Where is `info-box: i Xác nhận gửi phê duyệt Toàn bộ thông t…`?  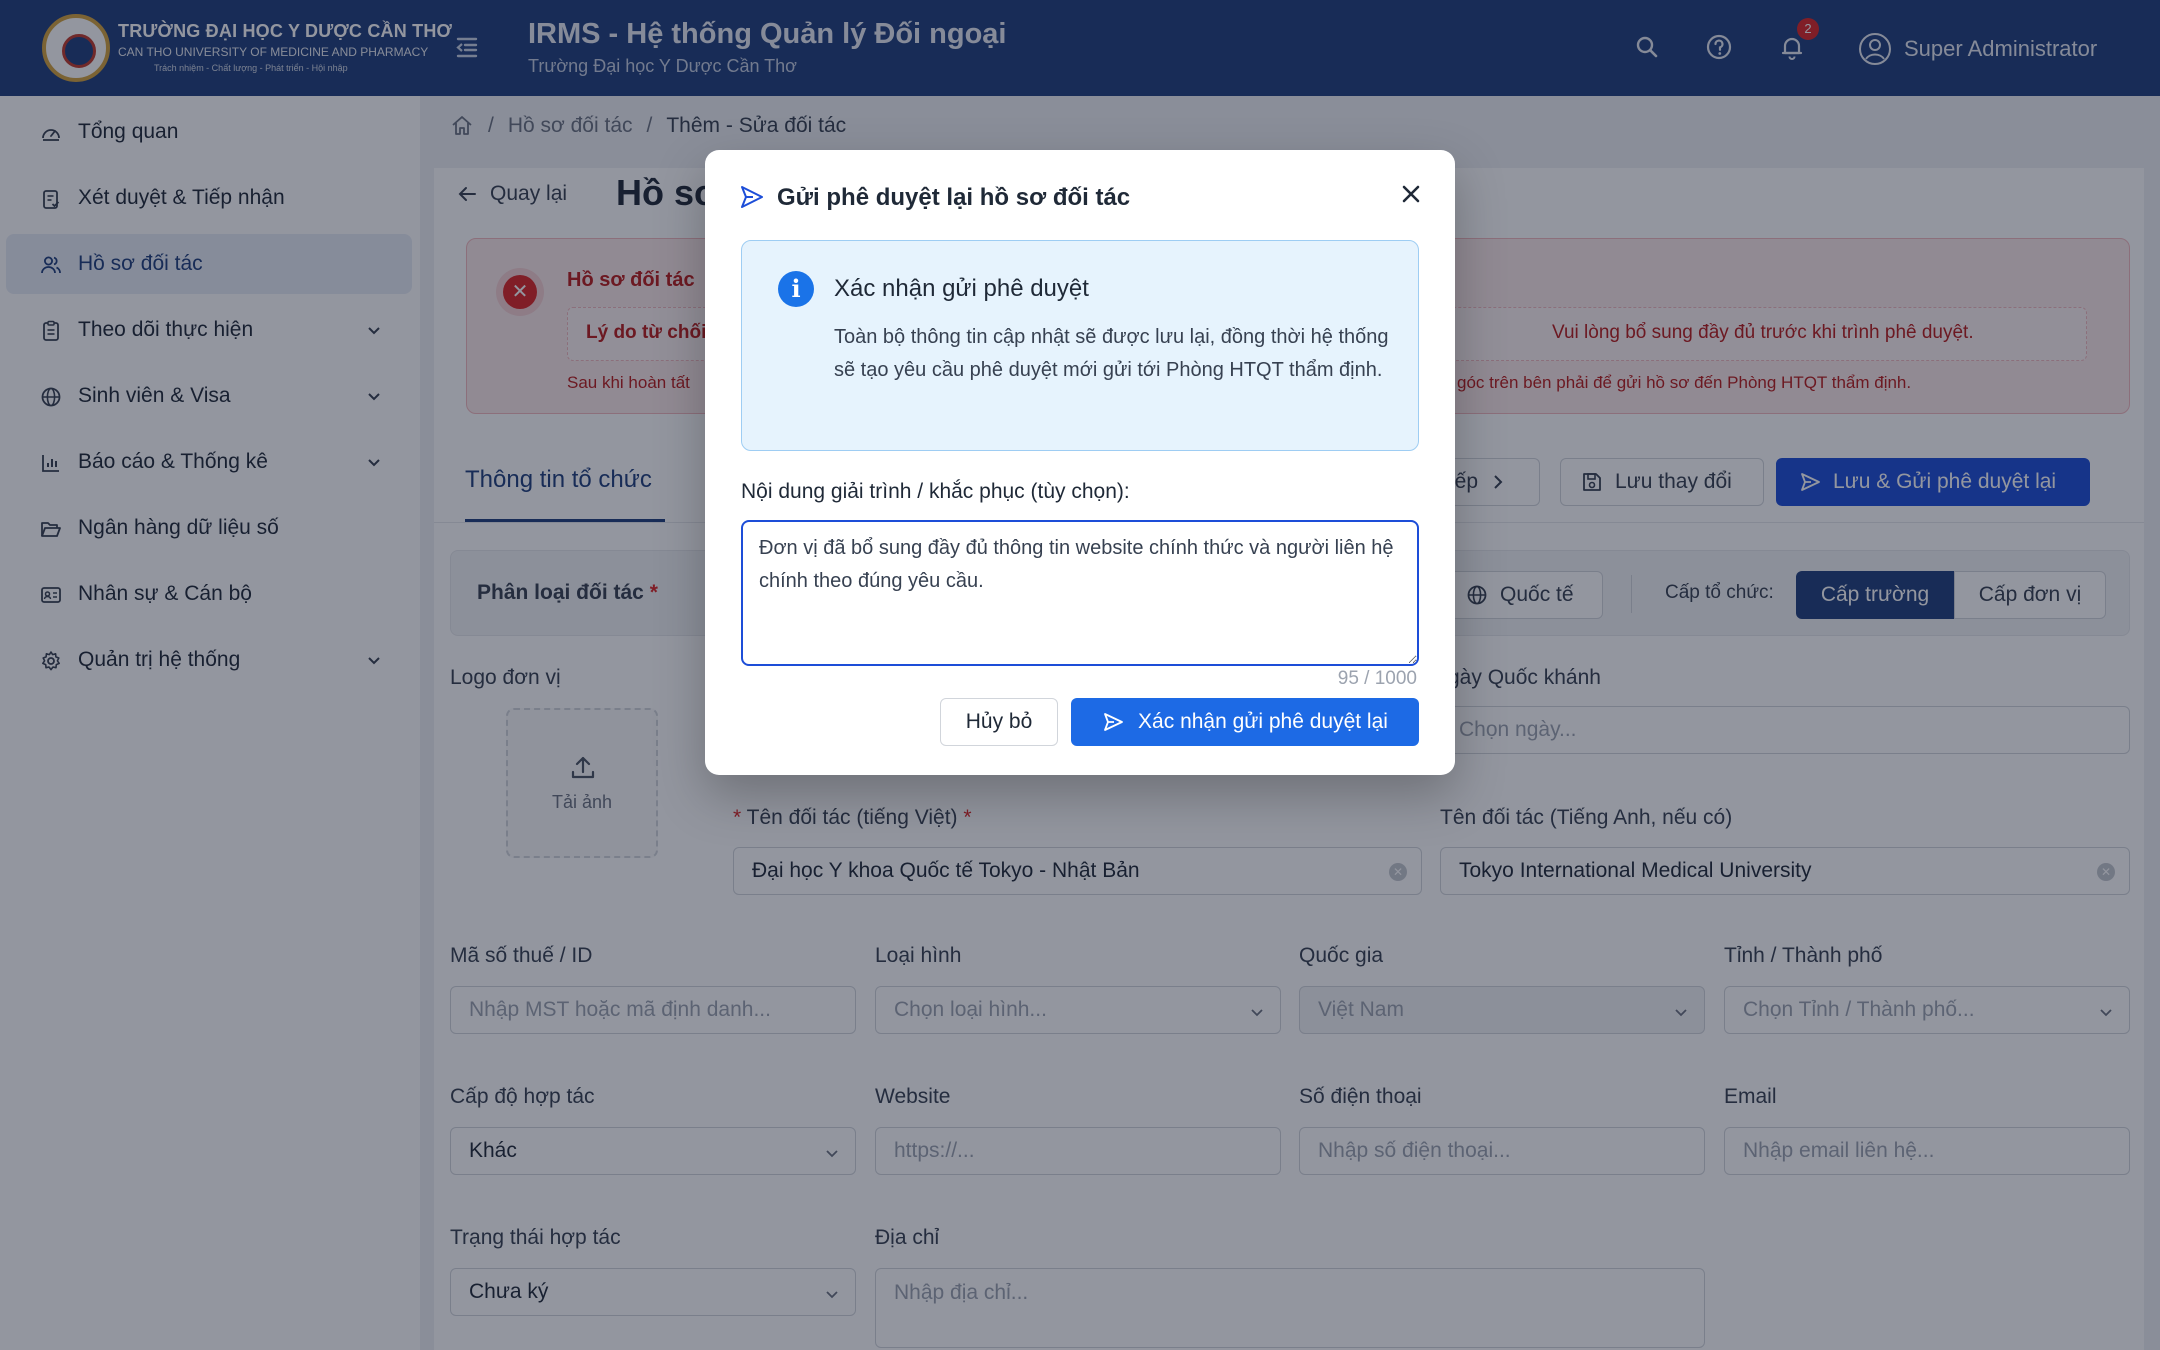
info-box: i Xác nhận gửi phê duyệt Toàn bộ thông t… is located at coordinates (1080, 345).